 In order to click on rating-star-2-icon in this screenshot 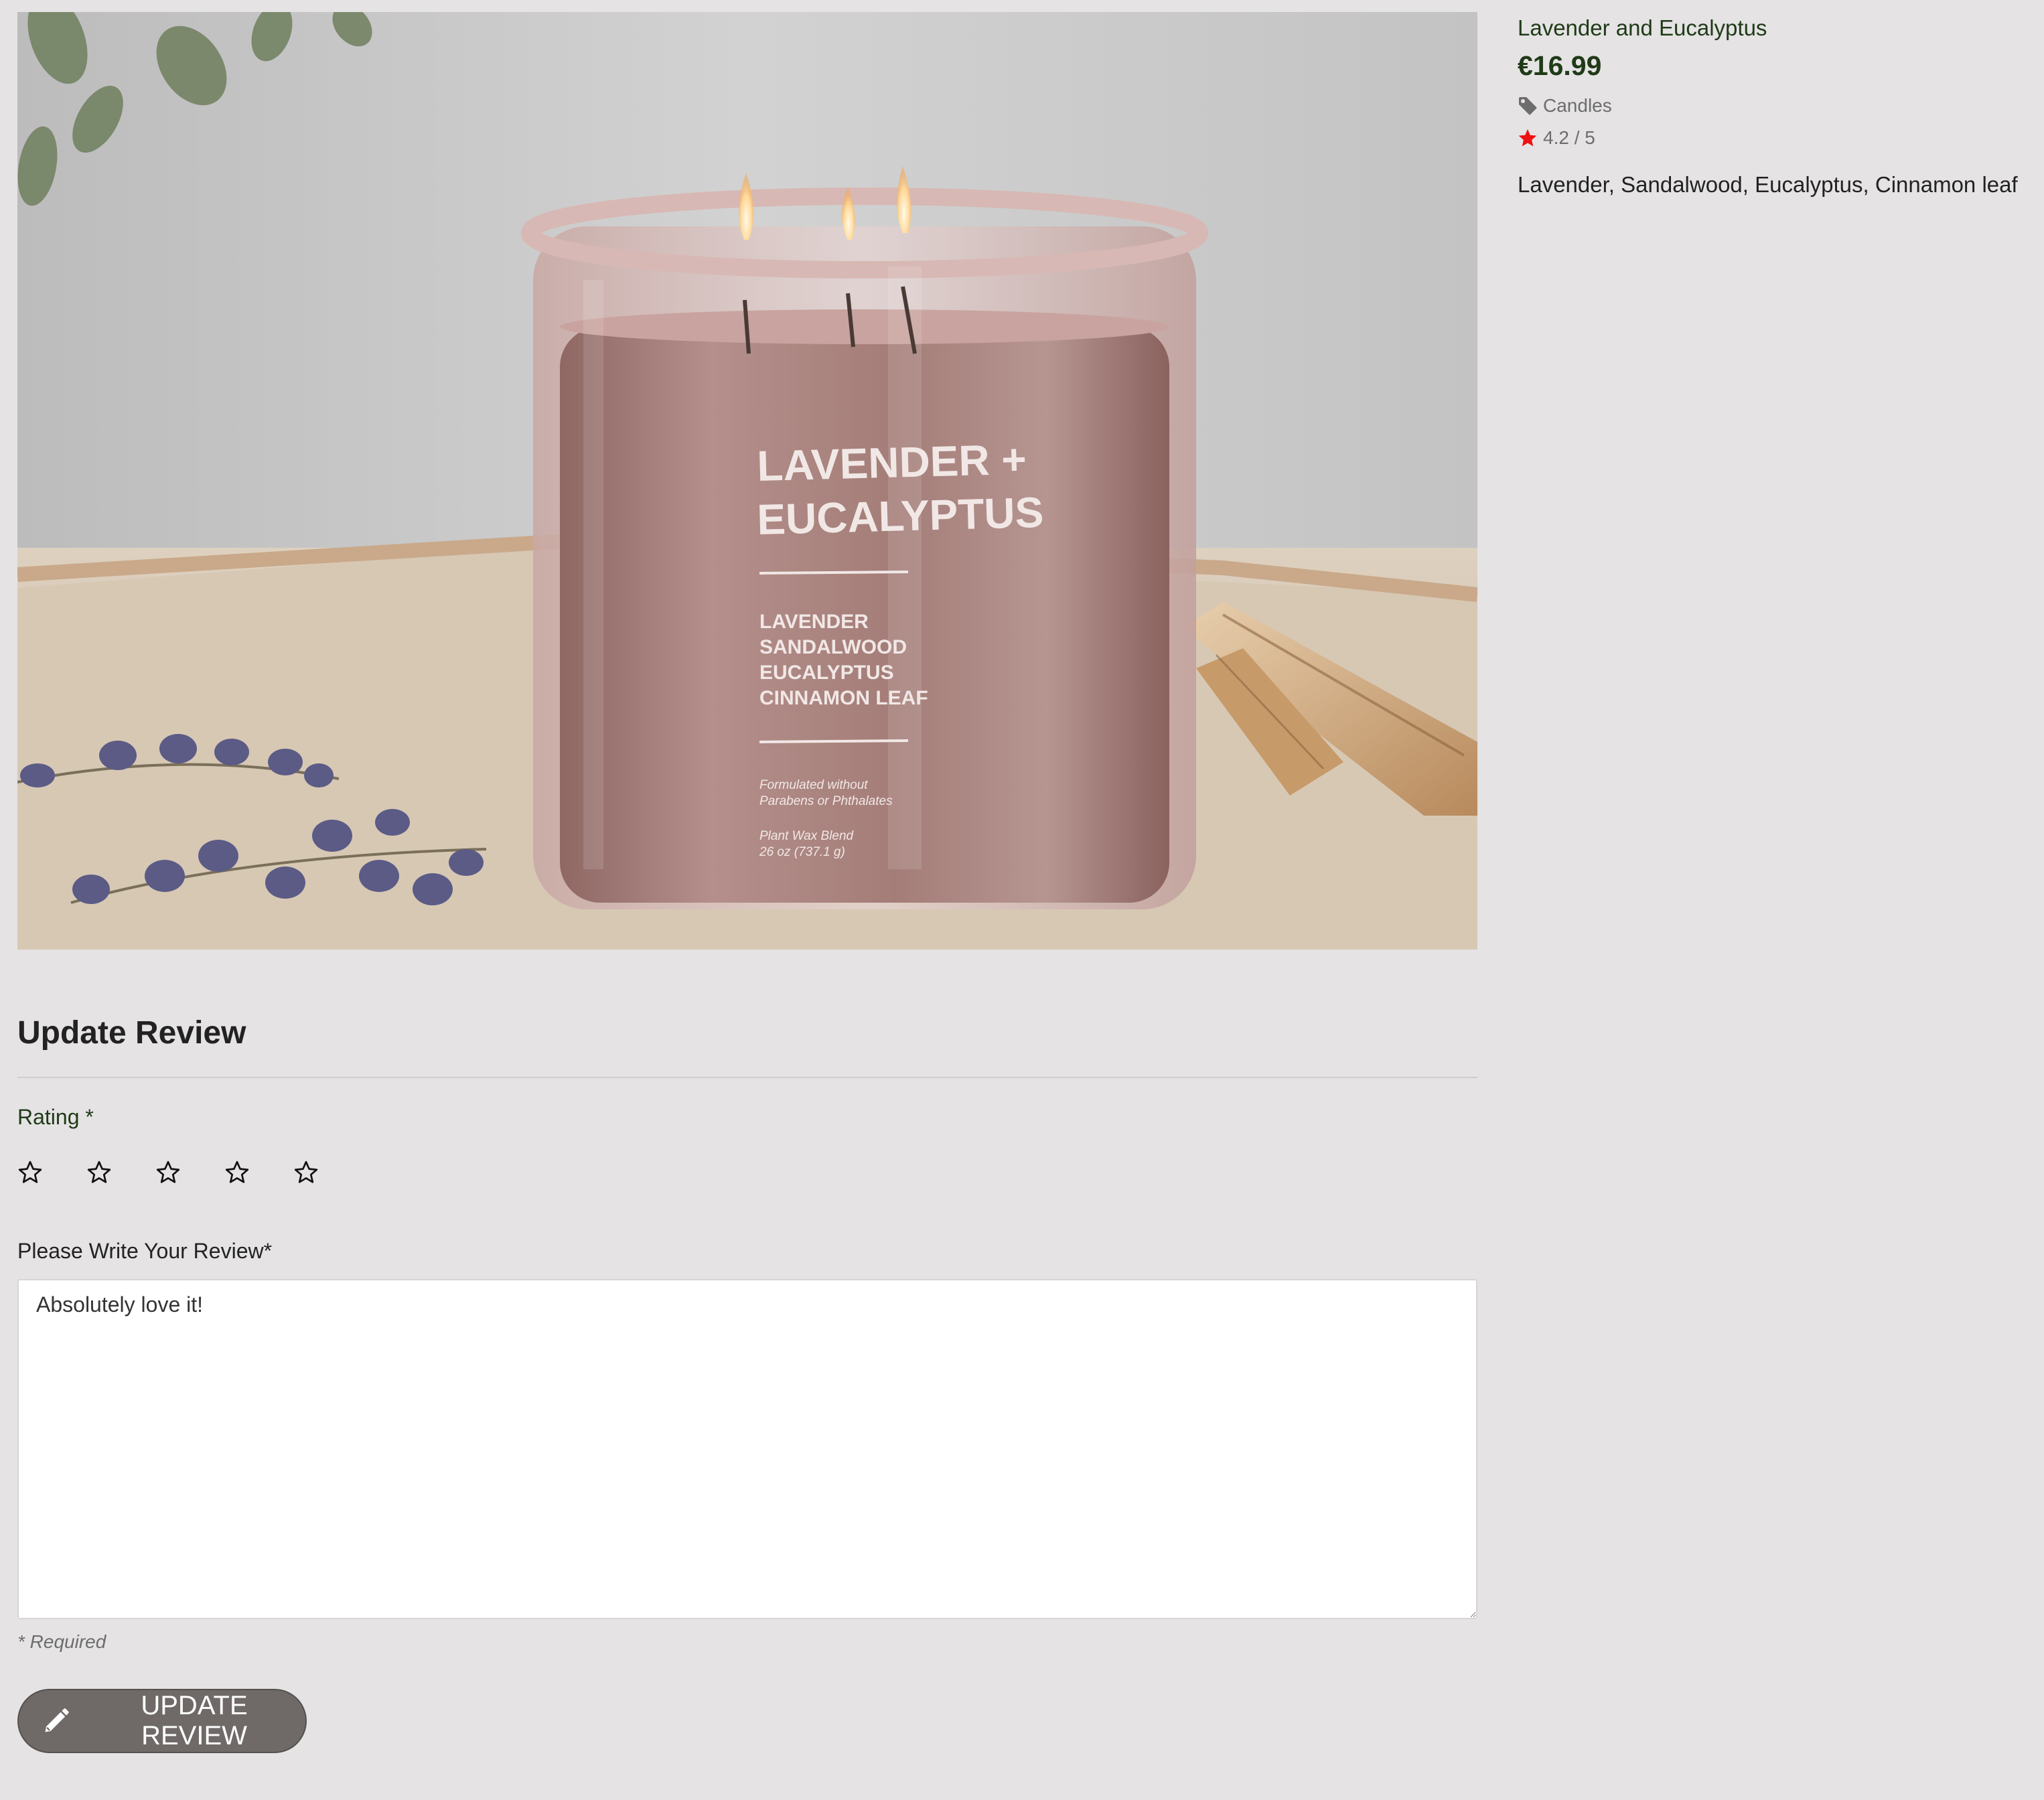, I will do `click(99, 1172)`.